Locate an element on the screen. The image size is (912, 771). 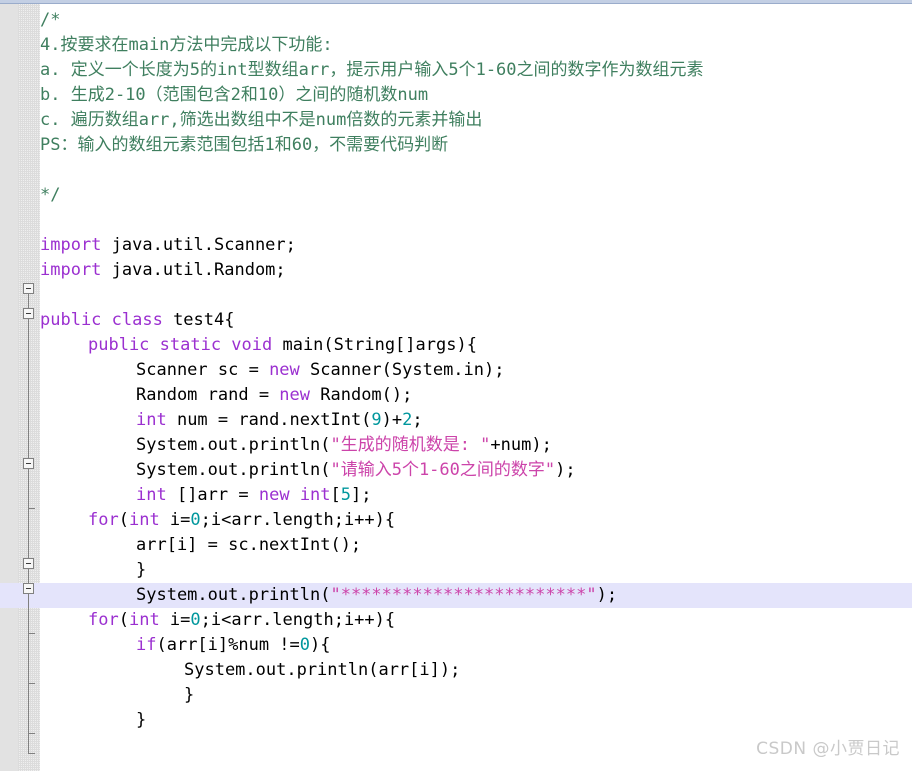
token-plain: num = rand.nextInt( is located at coordinates (269, 420).